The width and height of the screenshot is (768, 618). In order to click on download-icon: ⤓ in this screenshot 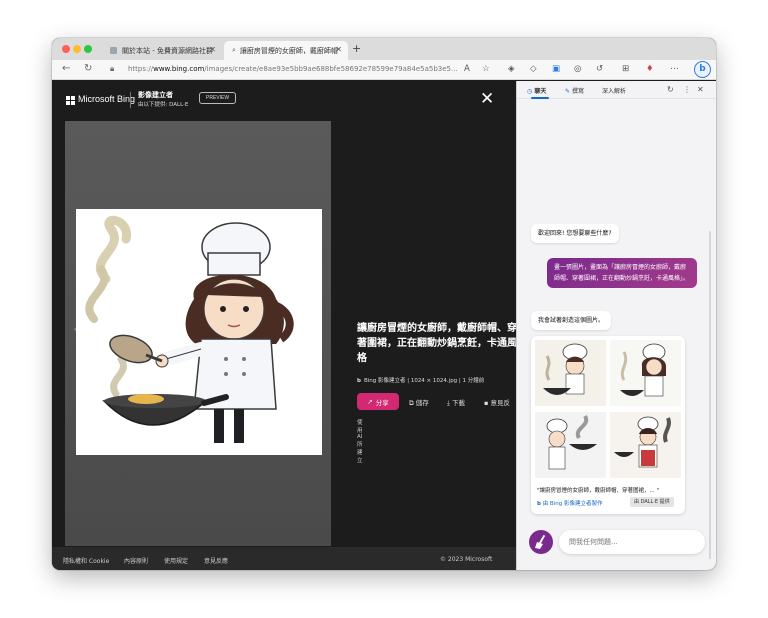, I will do `click(448, 403)`.